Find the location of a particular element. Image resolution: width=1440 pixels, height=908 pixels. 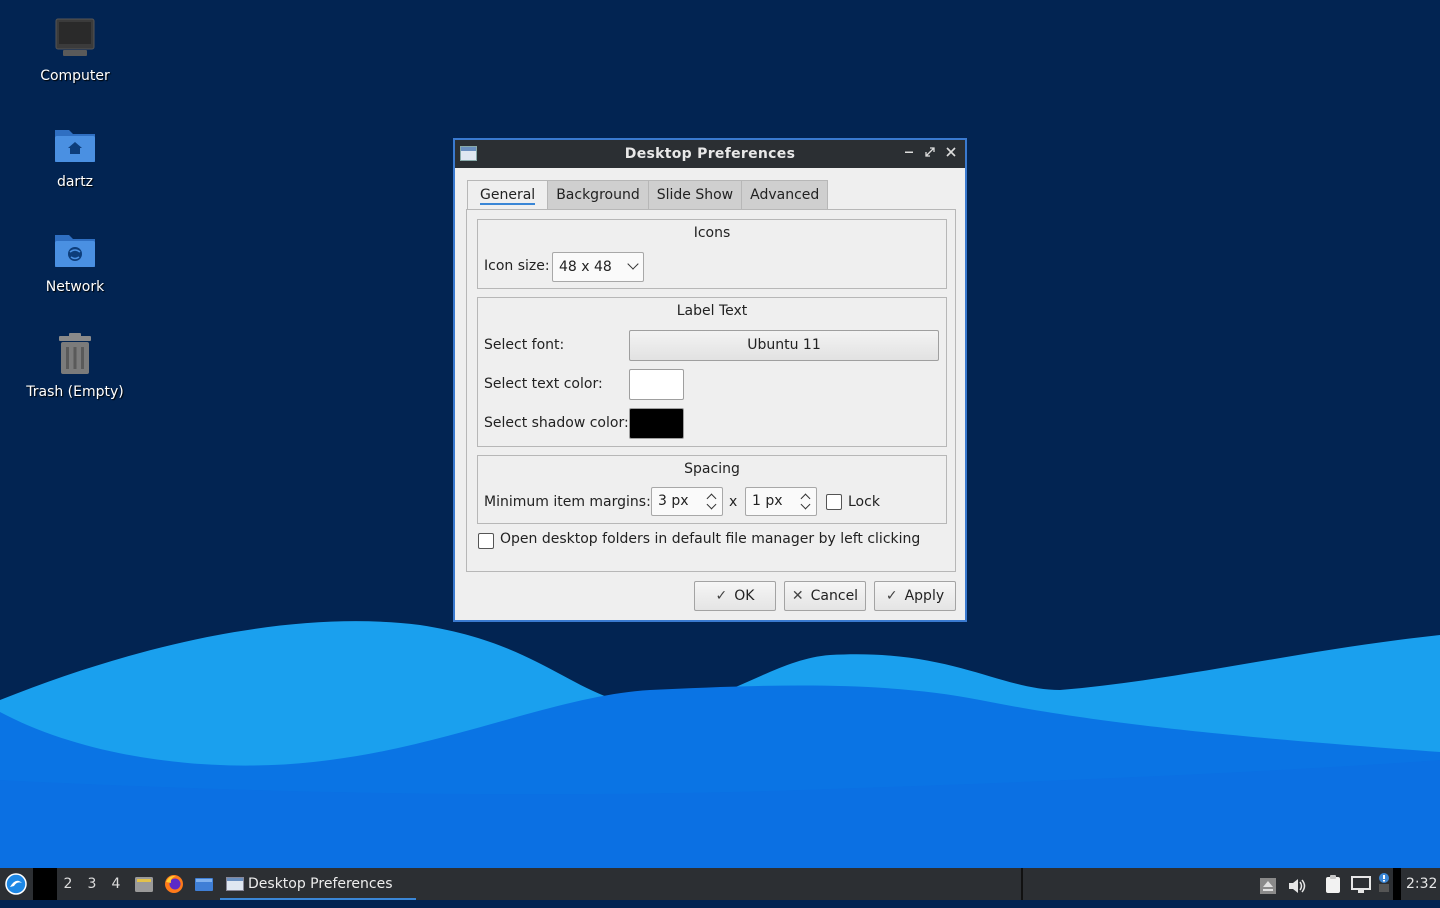

firefox-launcher is located at coordinates (174, 884).